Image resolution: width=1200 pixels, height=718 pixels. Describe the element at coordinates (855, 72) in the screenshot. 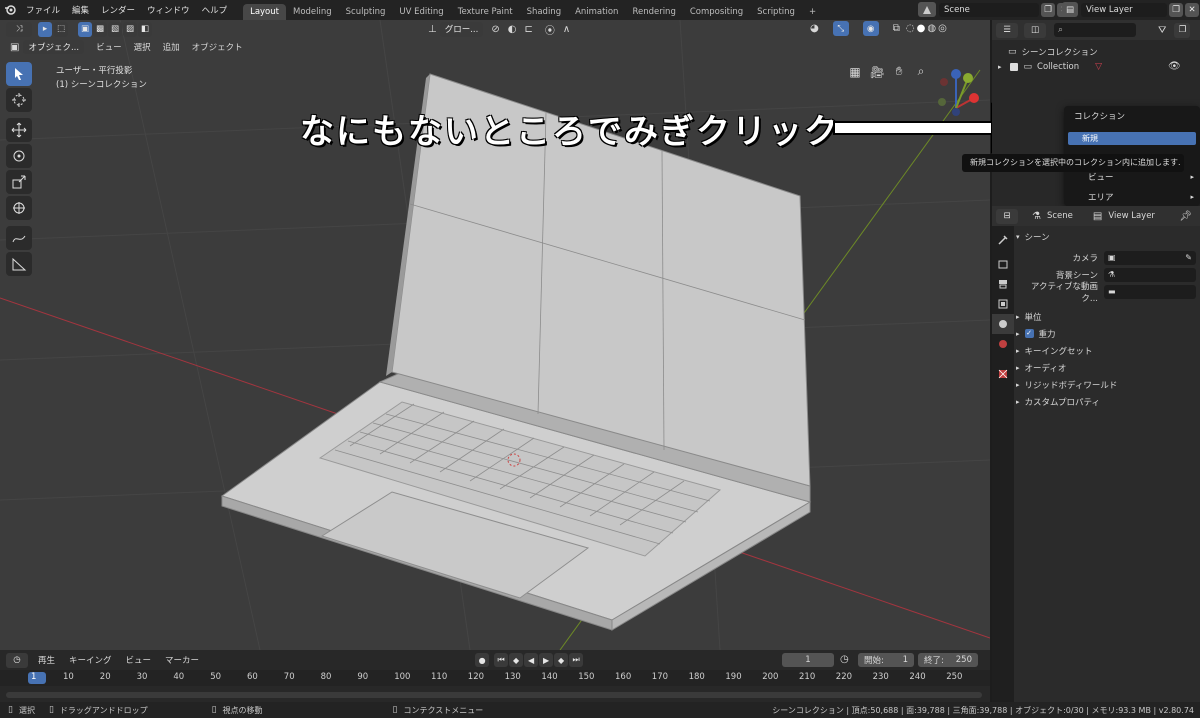

I see `grid-view-icon: ▦` at that location.